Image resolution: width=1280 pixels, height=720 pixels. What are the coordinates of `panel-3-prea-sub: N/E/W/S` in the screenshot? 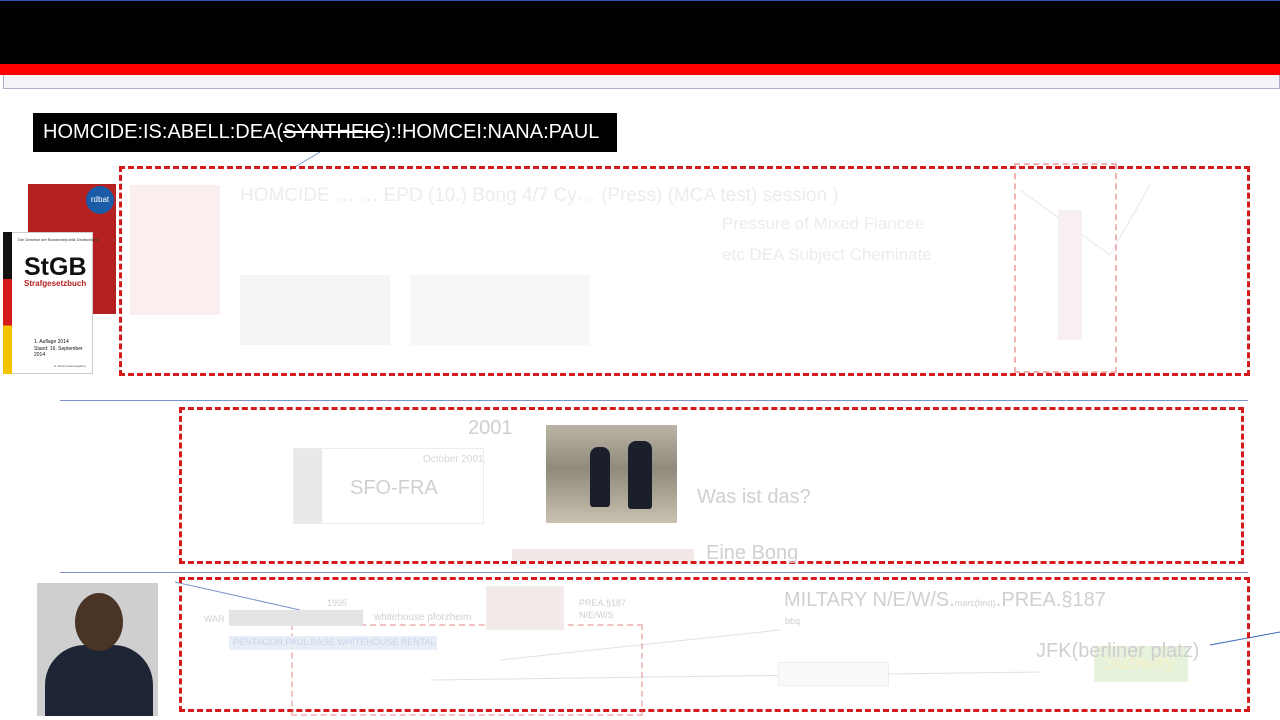 It's located at (596, 615).